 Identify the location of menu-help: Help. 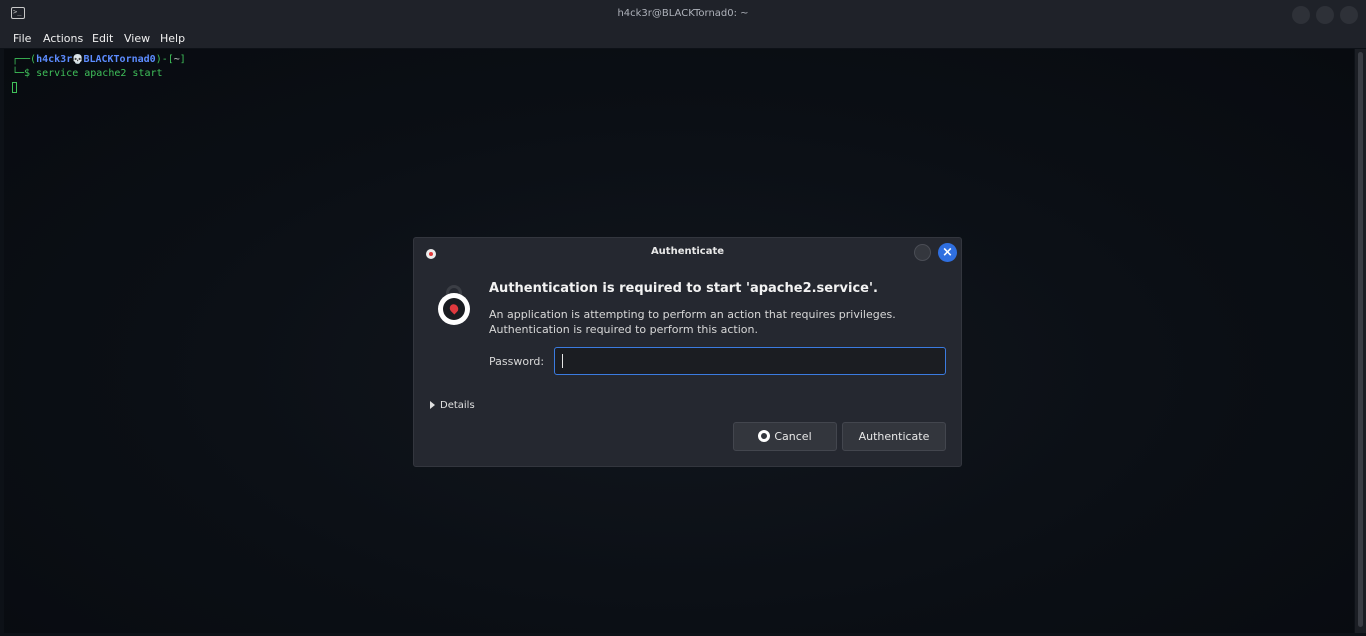
(172, 38).